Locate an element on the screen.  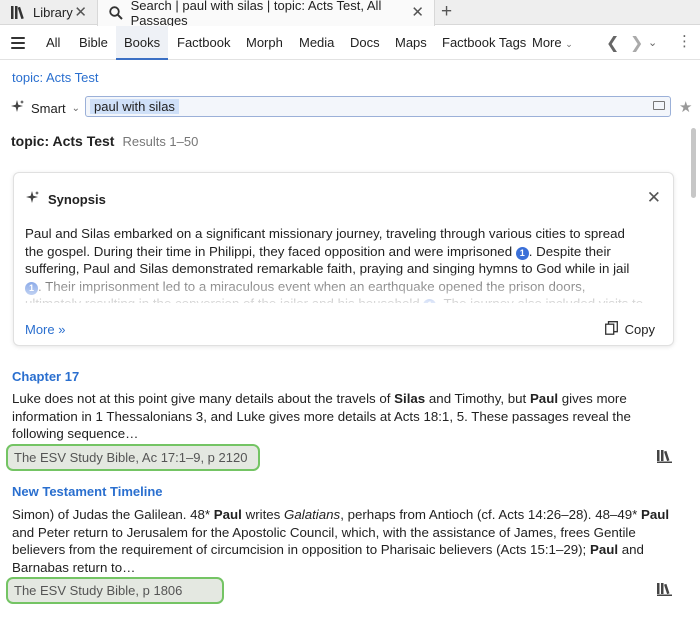
italic-term: Galatians is located at coordinates (312, 514).